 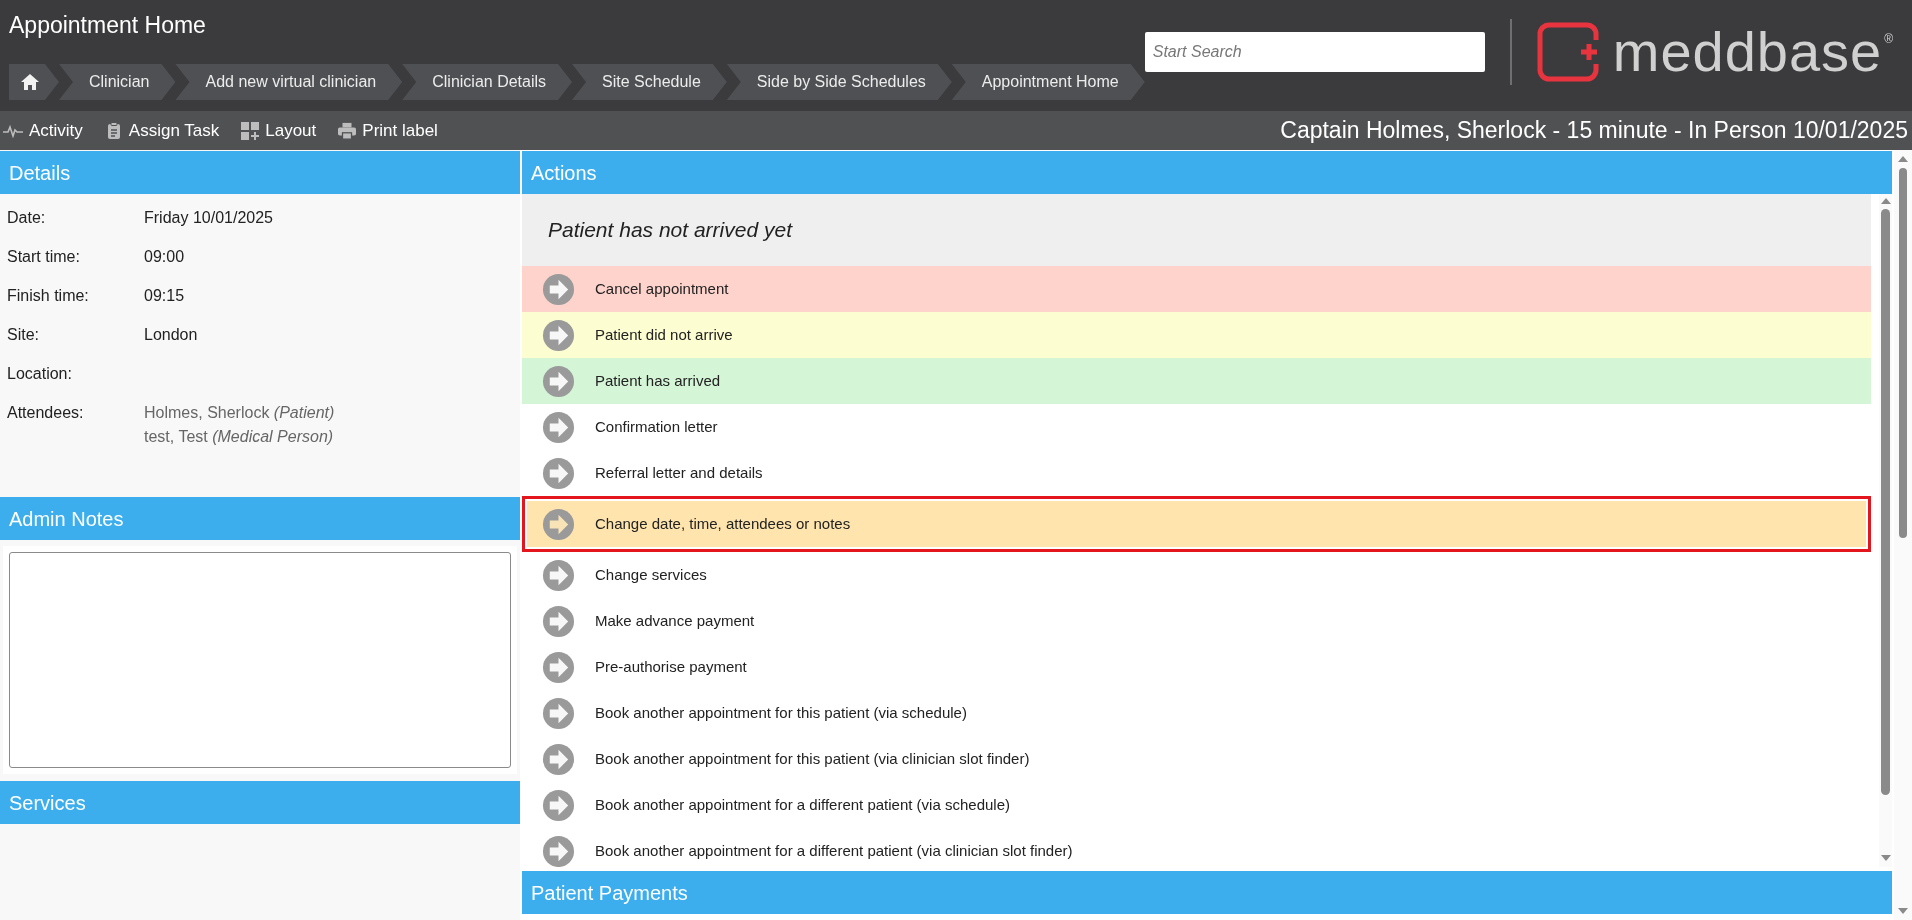 I want to click on field-value: 09:00, so click(x=164, y=257).